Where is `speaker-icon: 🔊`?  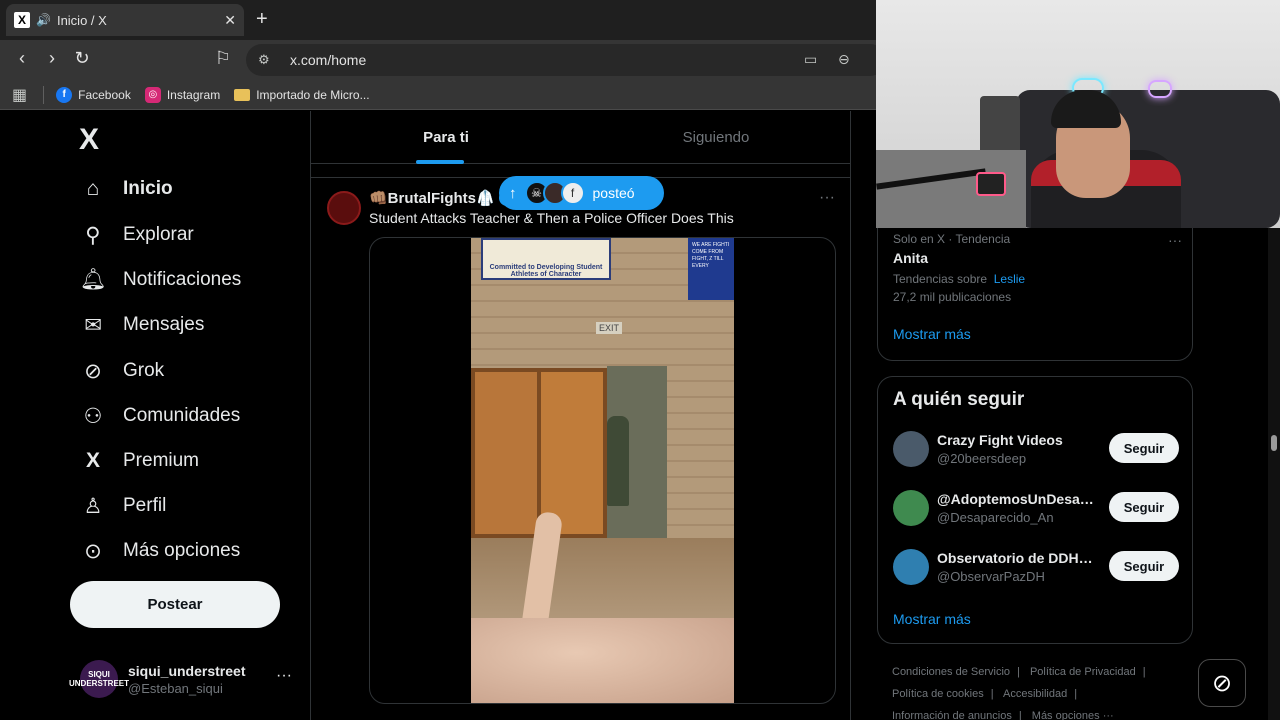
speaker-icon: 🔊 is located at coordinates (43, 20).